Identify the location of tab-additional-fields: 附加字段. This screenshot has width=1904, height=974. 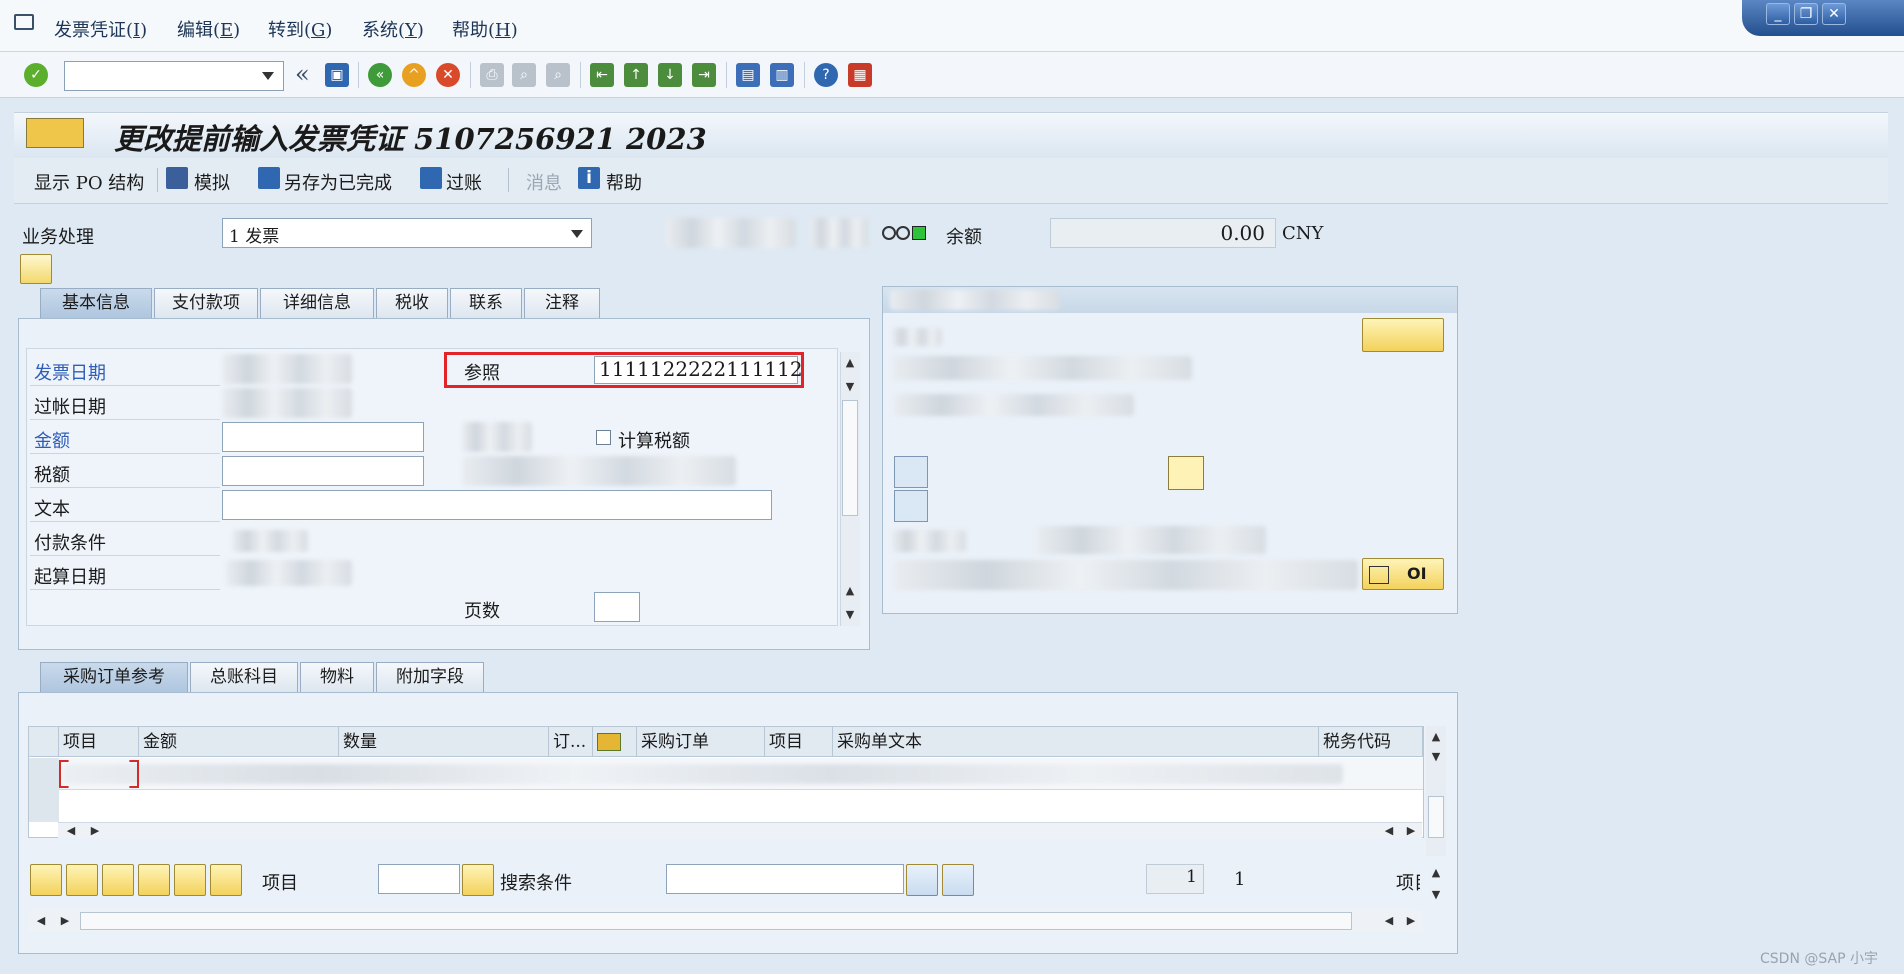
(430, 677).